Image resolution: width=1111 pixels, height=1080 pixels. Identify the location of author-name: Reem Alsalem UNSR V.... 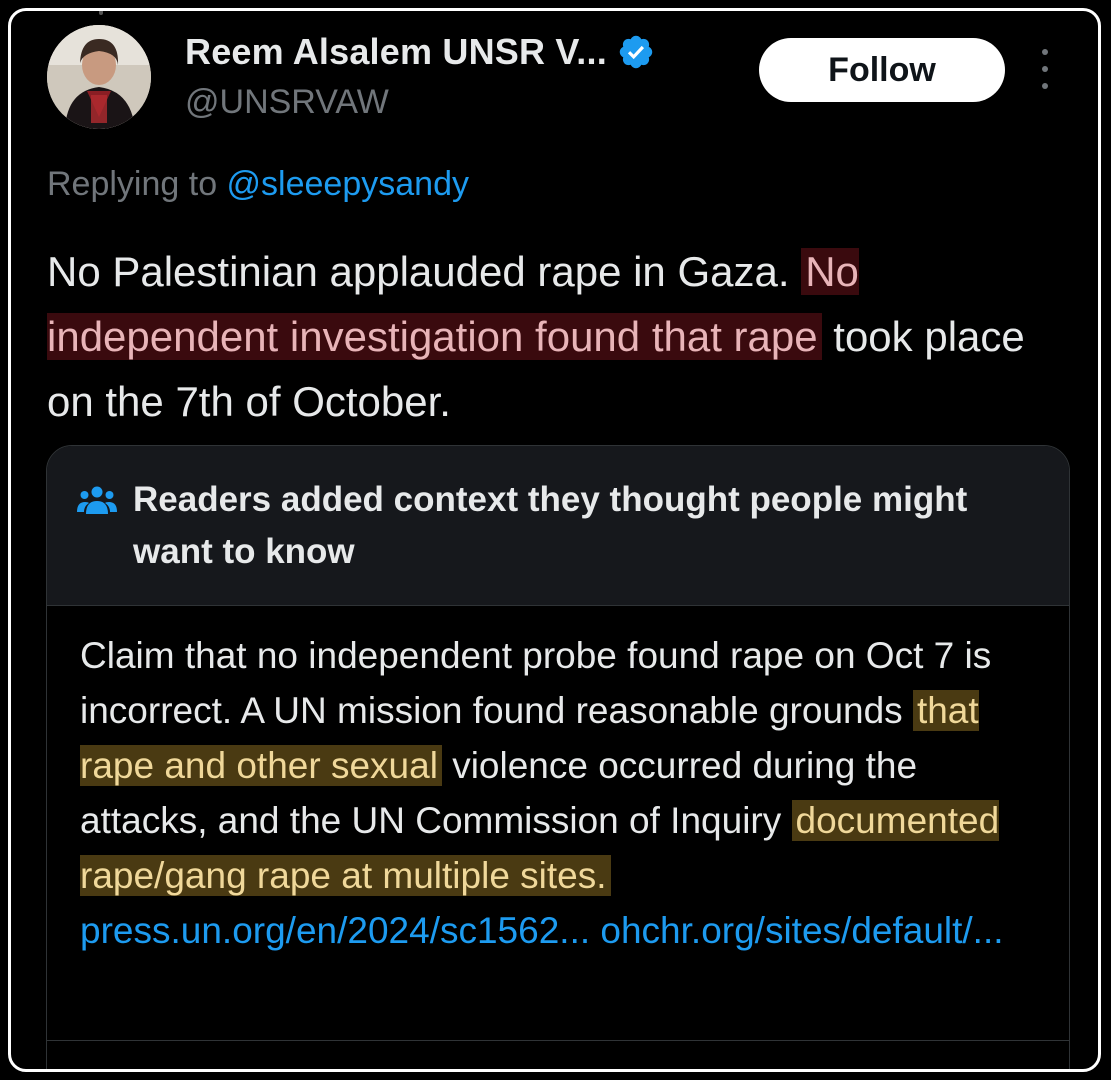
(396, 52).